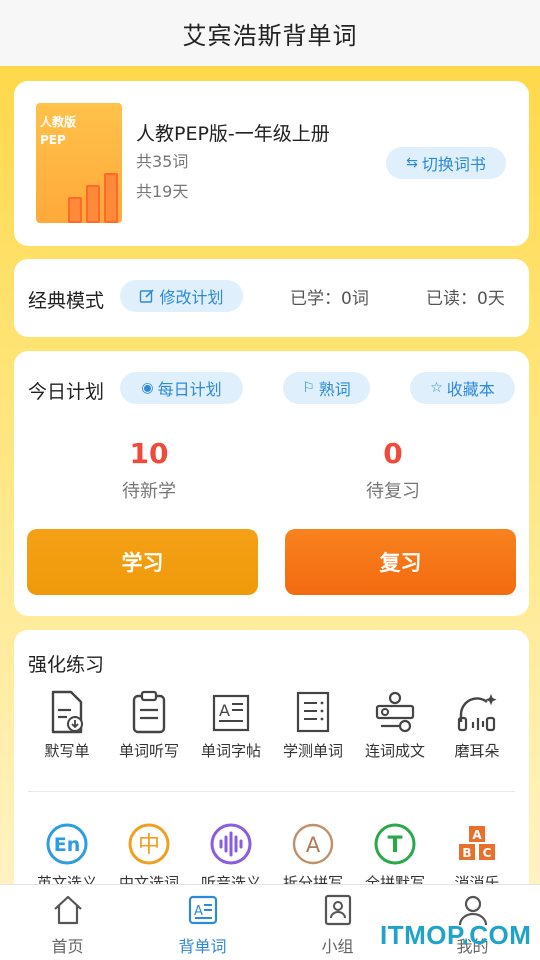 Image resolution: width=540 pixels, height=960 pixels. I want to click on practice-item-label: 默写单, so click(67, 751).